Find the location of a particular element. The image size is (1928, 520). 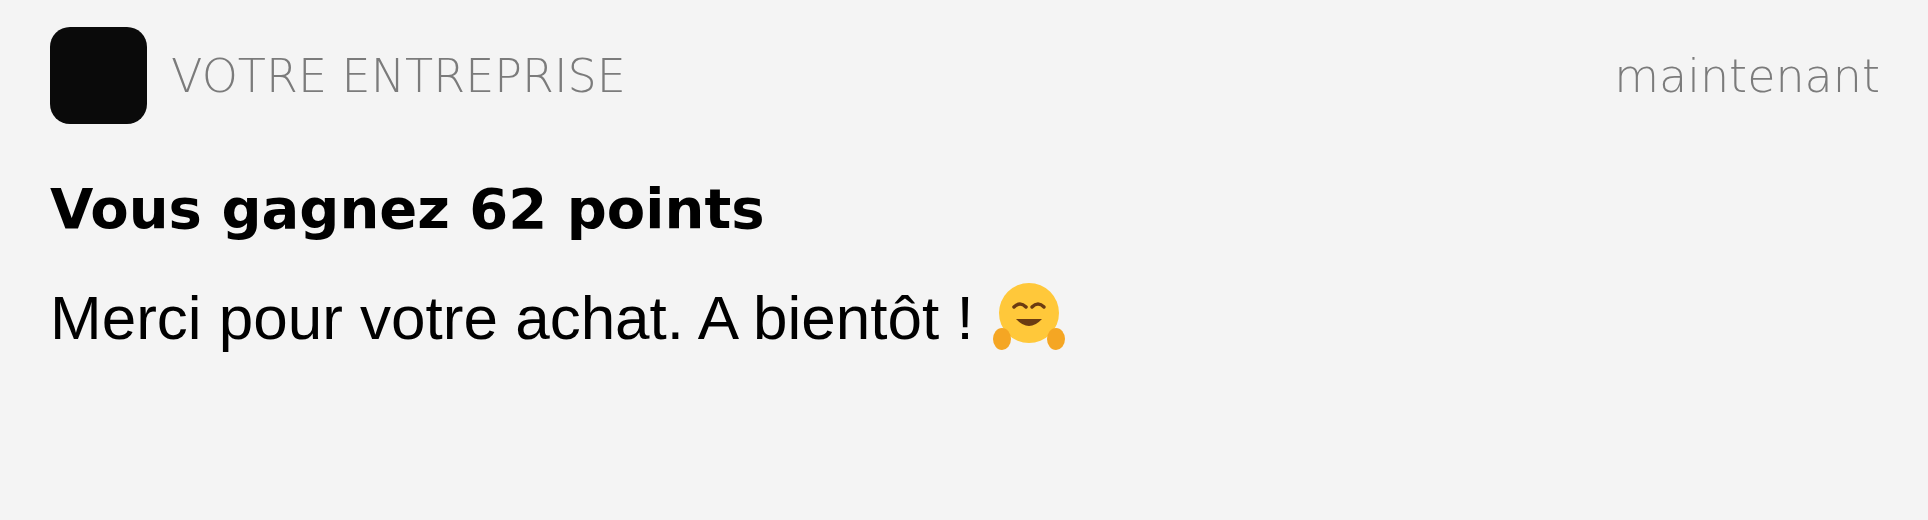

app-name: VOTRE ENTREPRISE is located at coordinates (398, 75).